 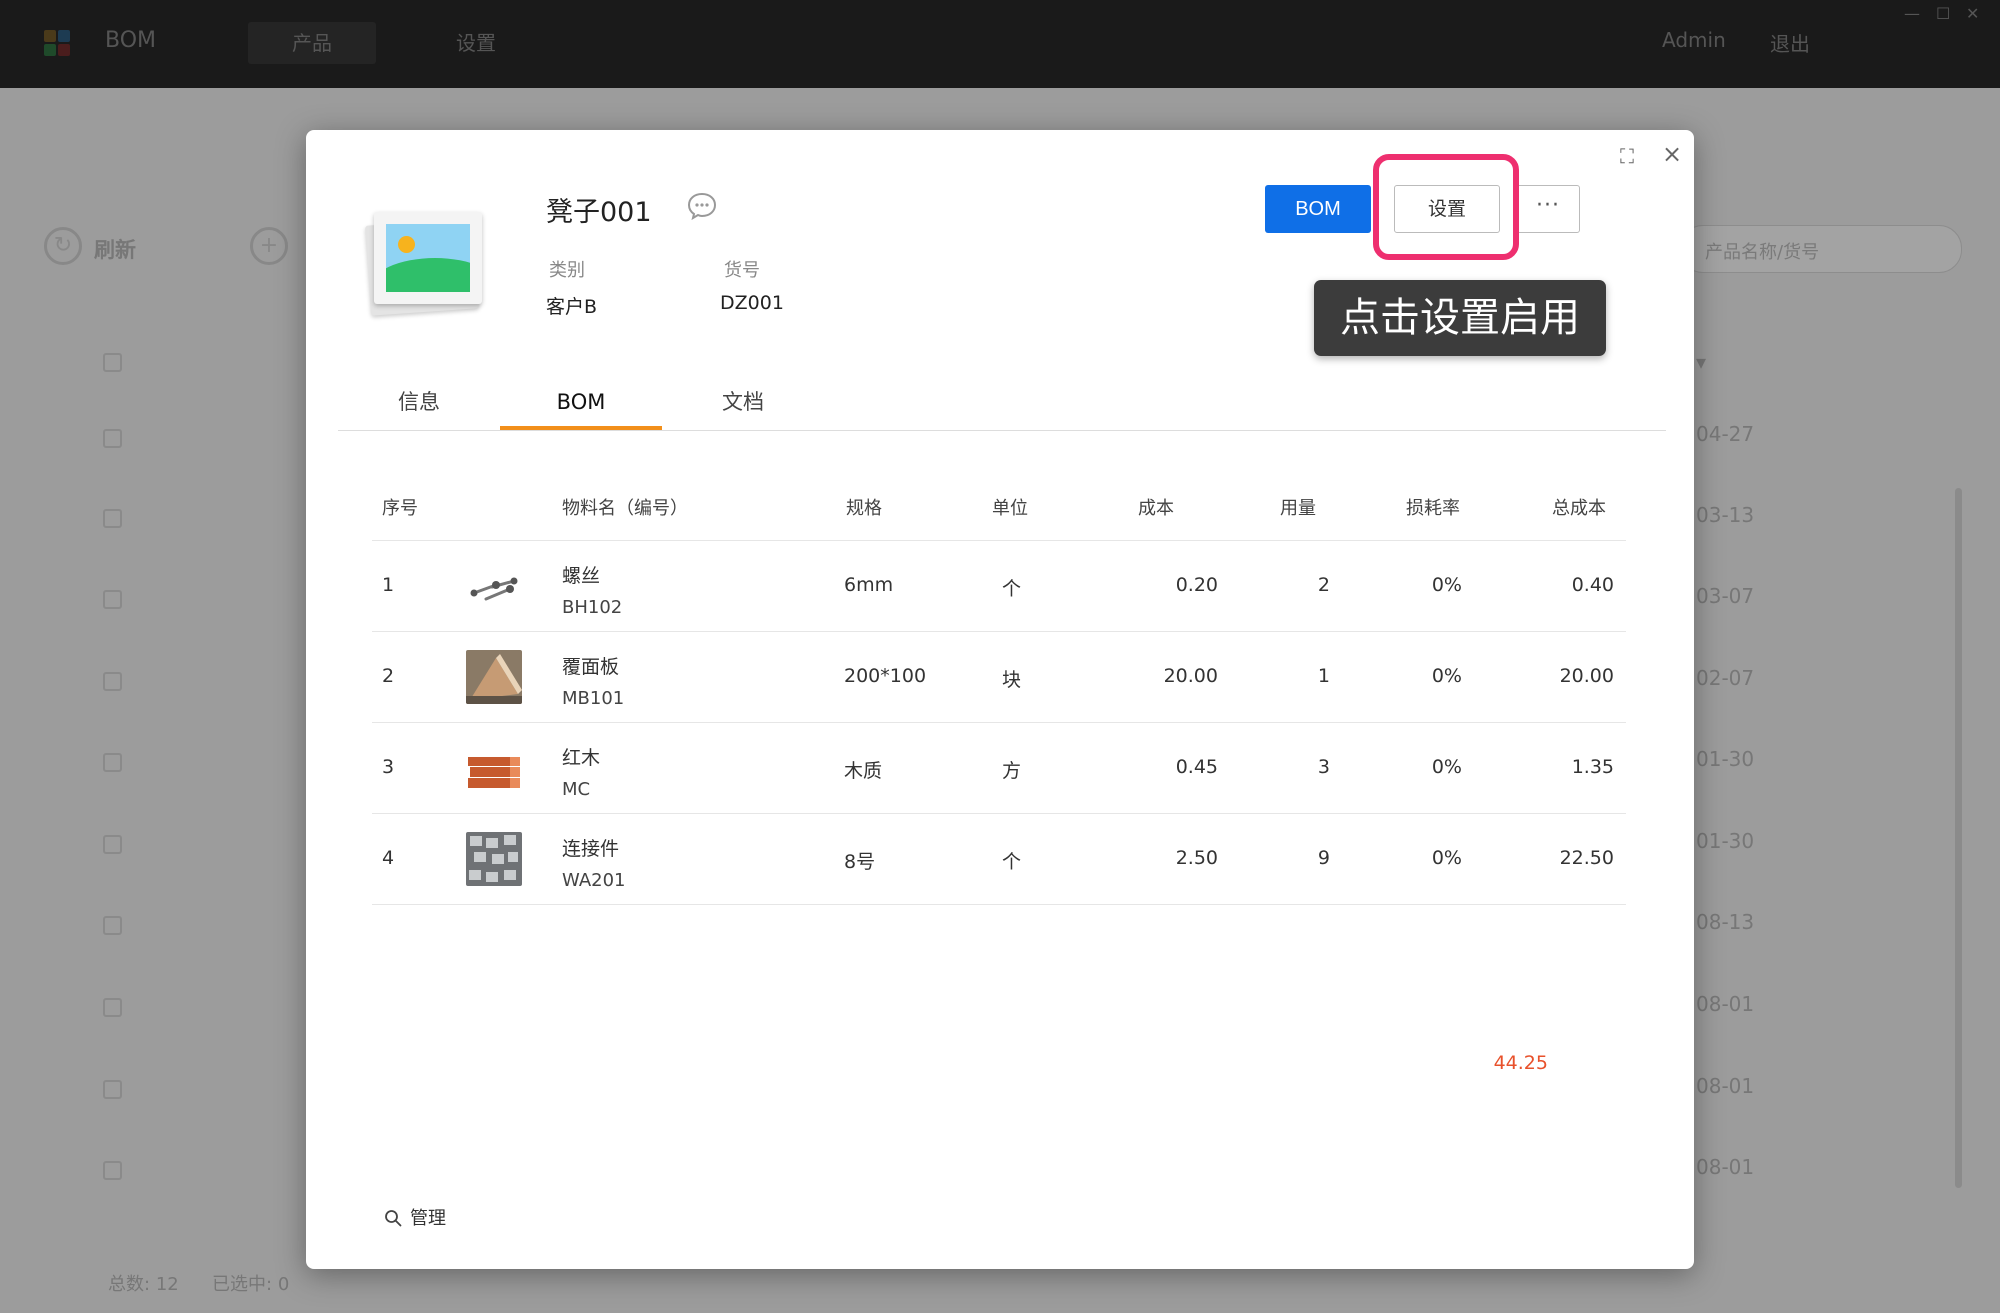 I want to click on row-qty: 9, so click(x=1323, y=858).